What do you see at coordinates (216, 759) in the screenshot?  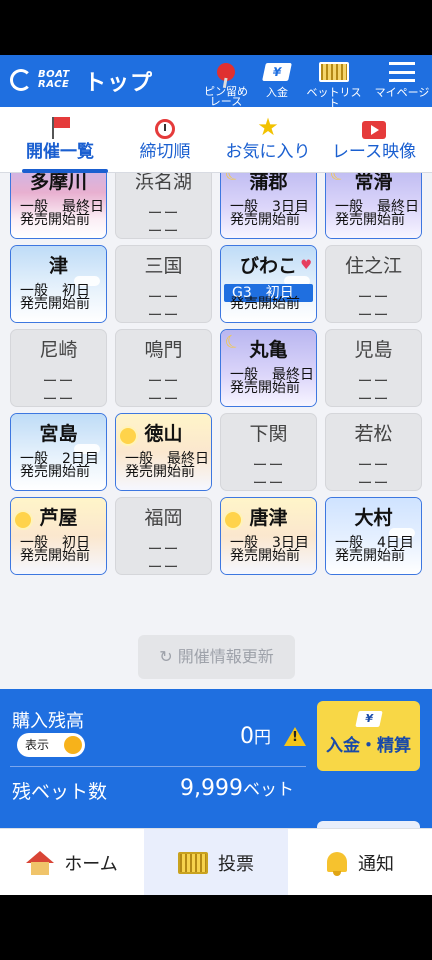 I see `balance-panel: 購入残高 表示 0円 残ベット数 9,999ベット ¥ 入金・精算` at bounding box center [216, 759].